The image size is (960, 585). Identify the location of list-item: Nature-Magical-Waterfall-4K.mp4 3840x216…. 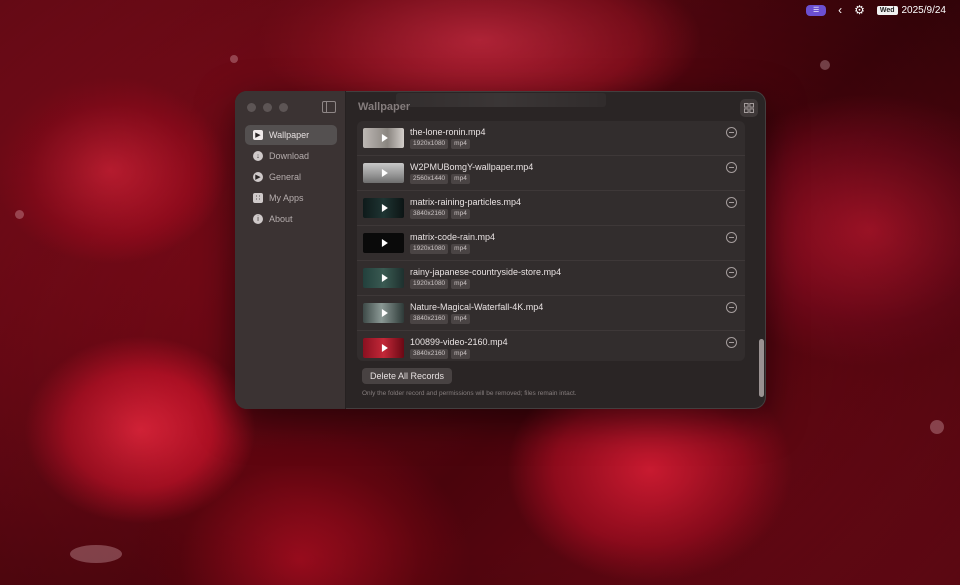
(551, 313).